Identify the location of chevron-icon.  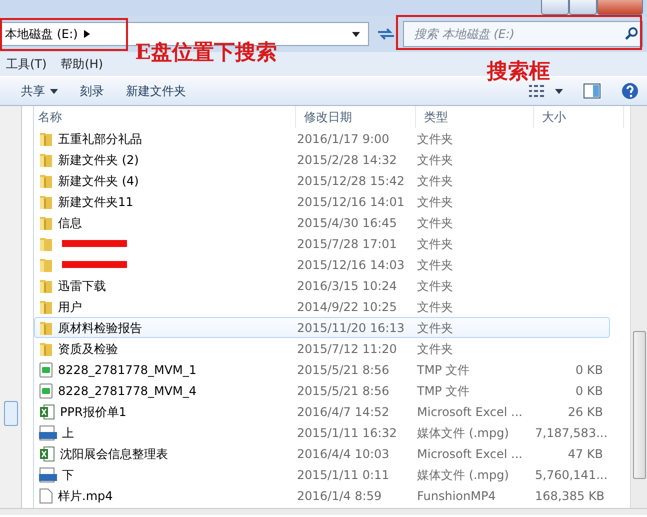
(87, 34).